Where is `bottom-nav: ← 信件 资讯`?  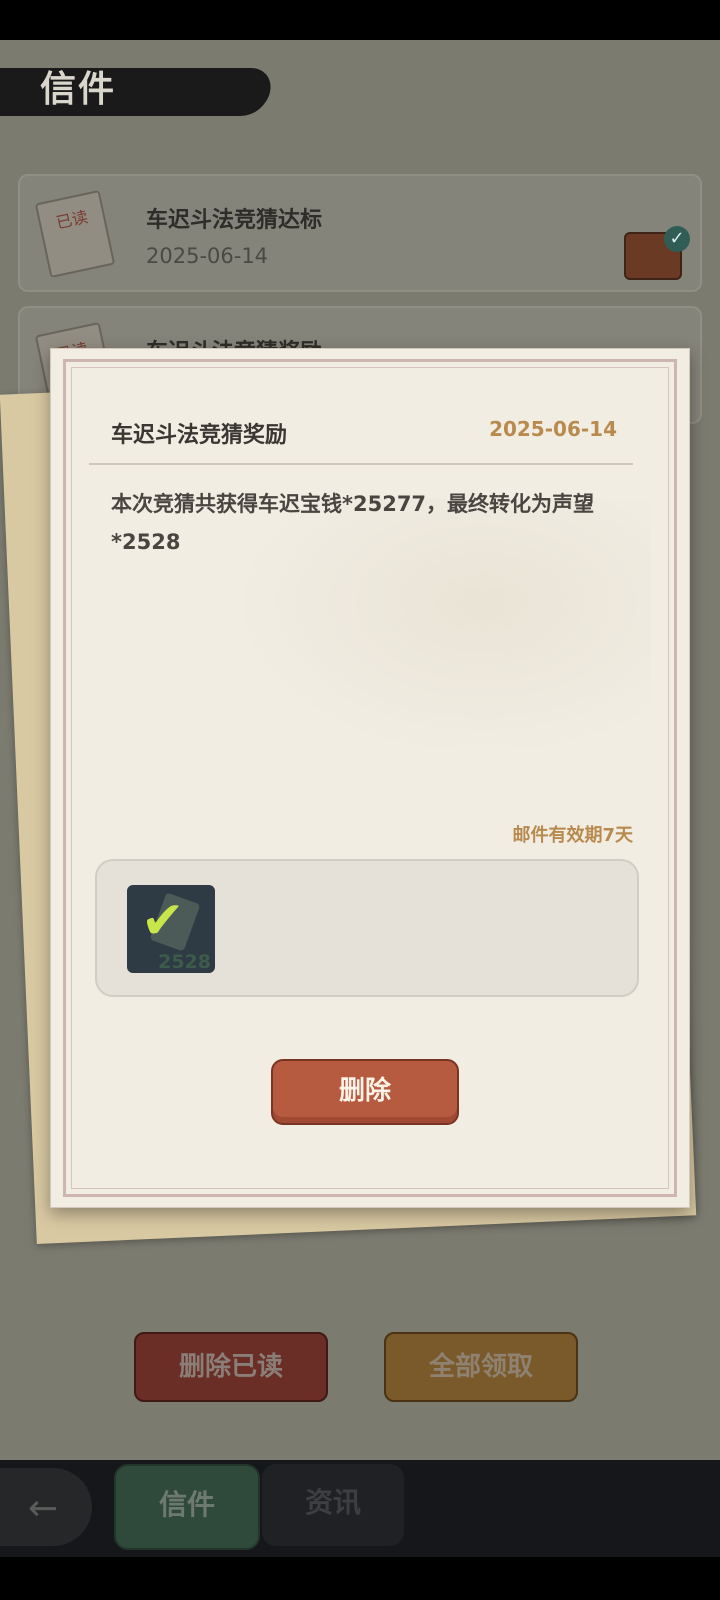 bottom-nav: ← 信件 资讯 is located at coordinates (360, 1508).